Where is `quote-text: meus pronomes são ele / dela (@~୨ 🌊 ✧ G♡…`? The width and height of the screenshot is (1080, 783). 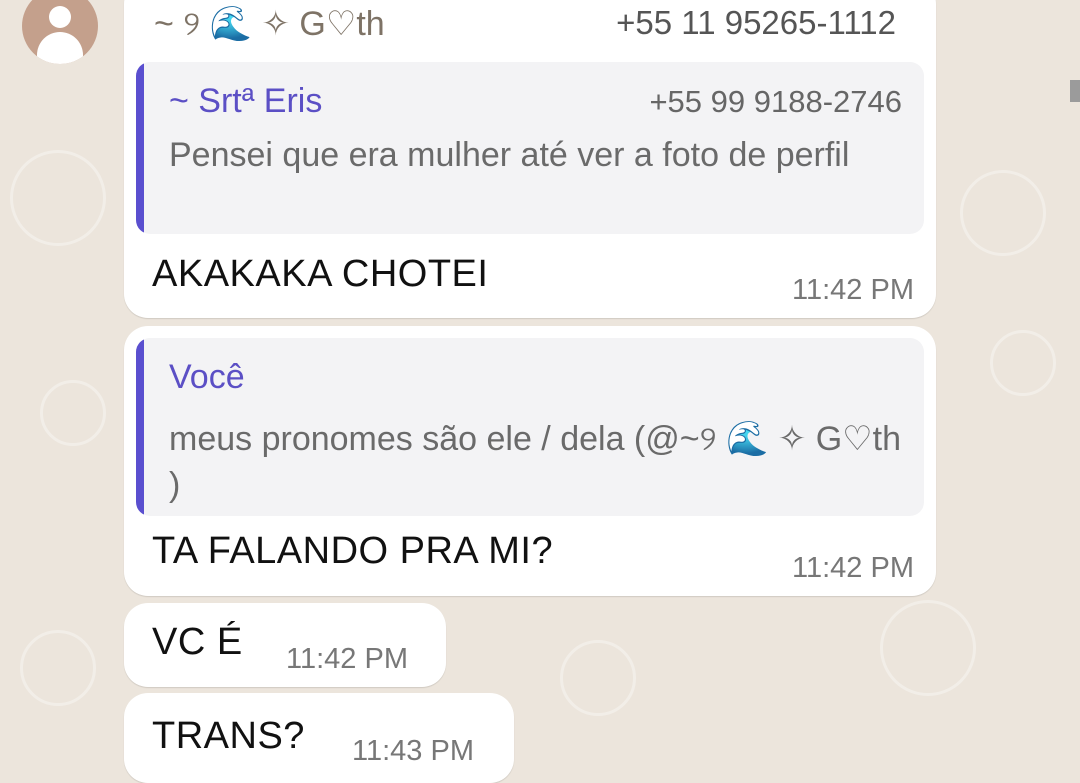
quote-text: meus pronomes são ele / dela (@~୨ 🌊 ✧ G♡… is located at coordinates (535, 462).